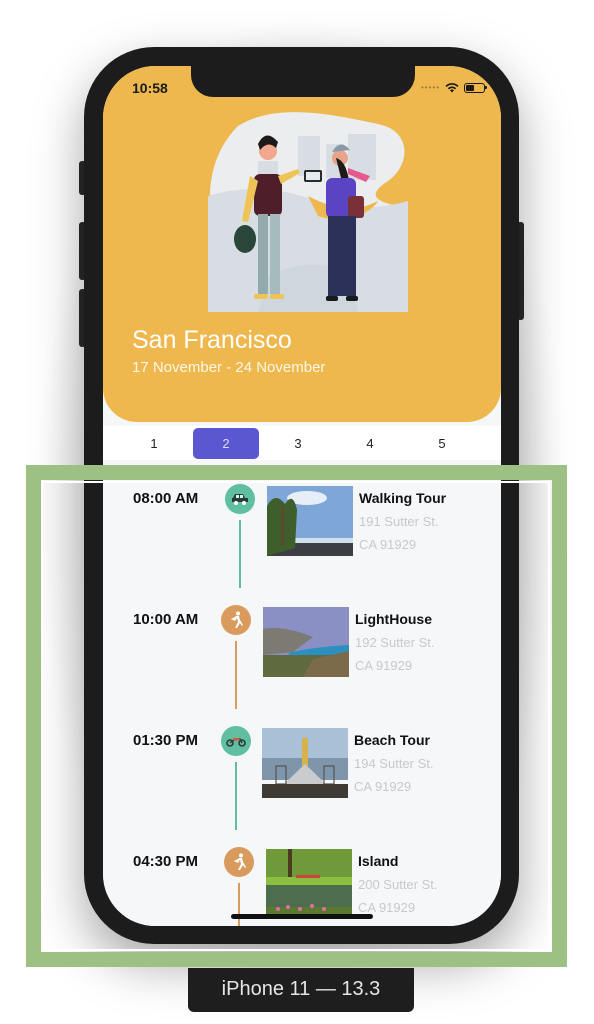  I want to click on notch, so click(303, 81).